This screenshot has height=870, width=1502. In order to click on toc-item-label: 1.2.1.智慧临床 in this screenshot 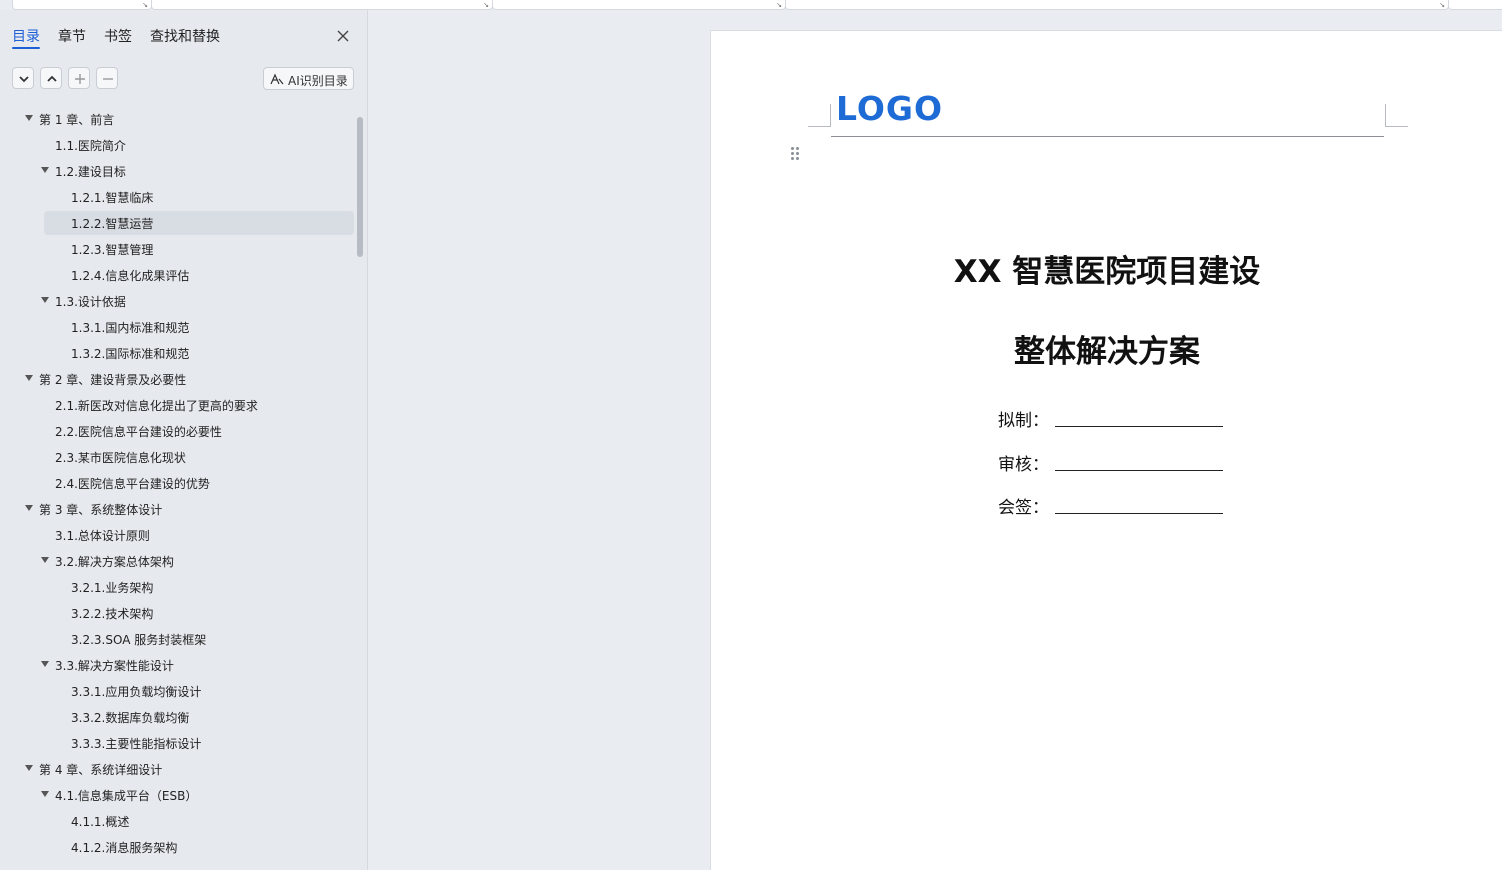, I will do `click(112, 198)`.